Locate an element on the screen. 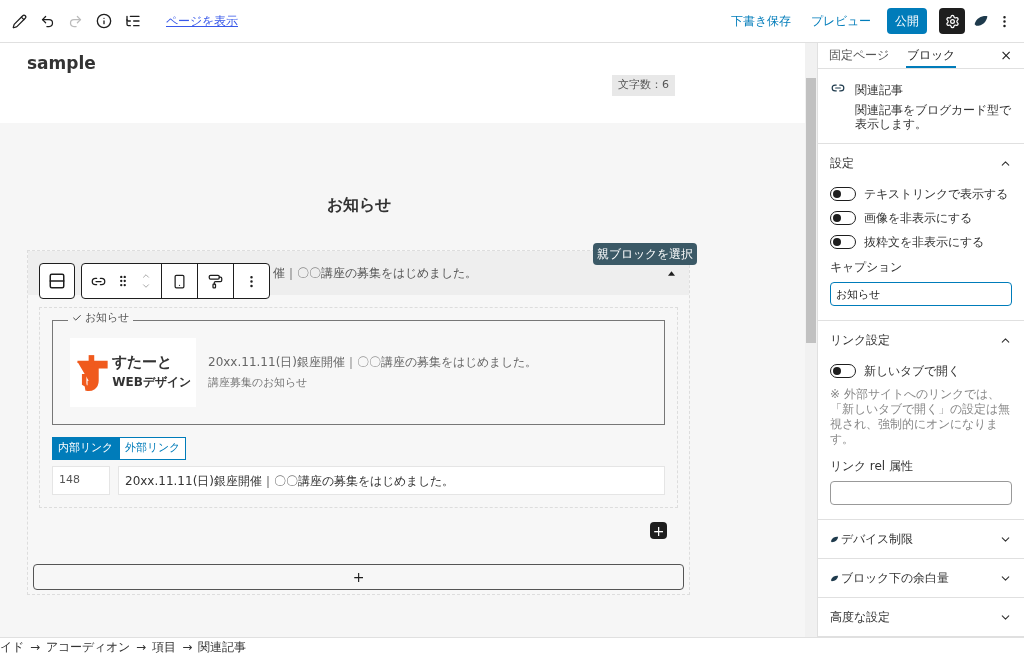 This screenshot has height=655, width=1024. block-description: 関連記事をブログカード型で表示します。 is located at coordinates (933, 117).